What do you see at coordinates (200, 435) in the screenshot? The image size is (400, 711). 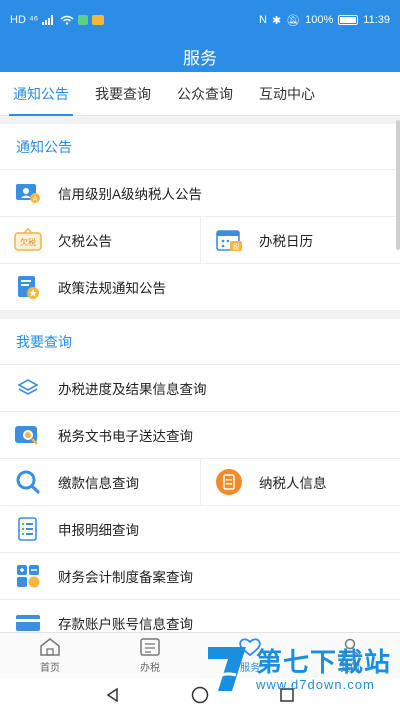 I see `list-item-documents: 税务文书电子送达查询` at bounding box center [200, 435].